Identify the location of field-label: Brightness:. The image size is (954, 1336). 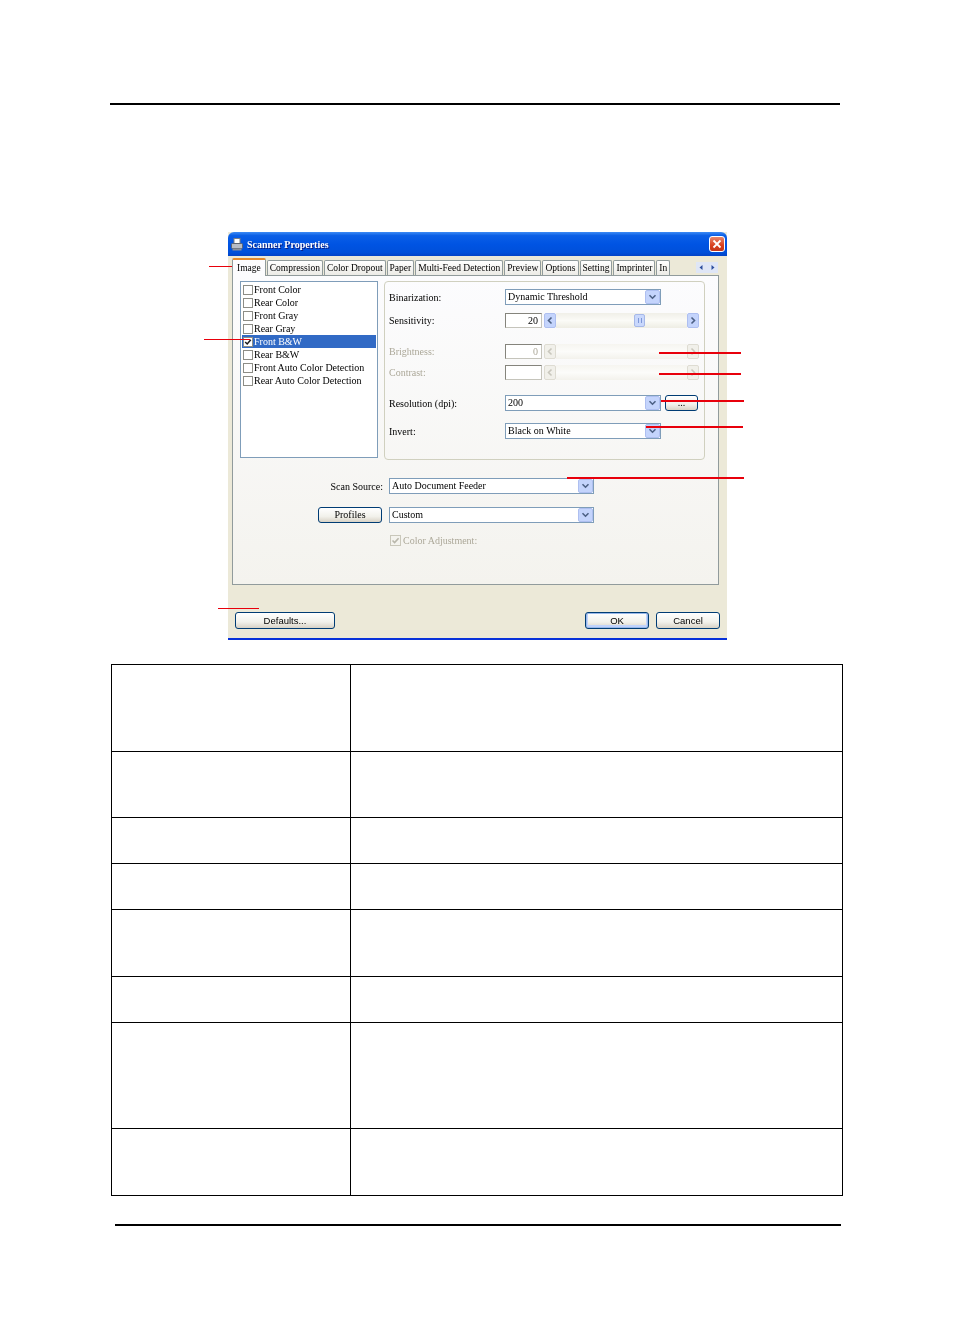
(412, 351).